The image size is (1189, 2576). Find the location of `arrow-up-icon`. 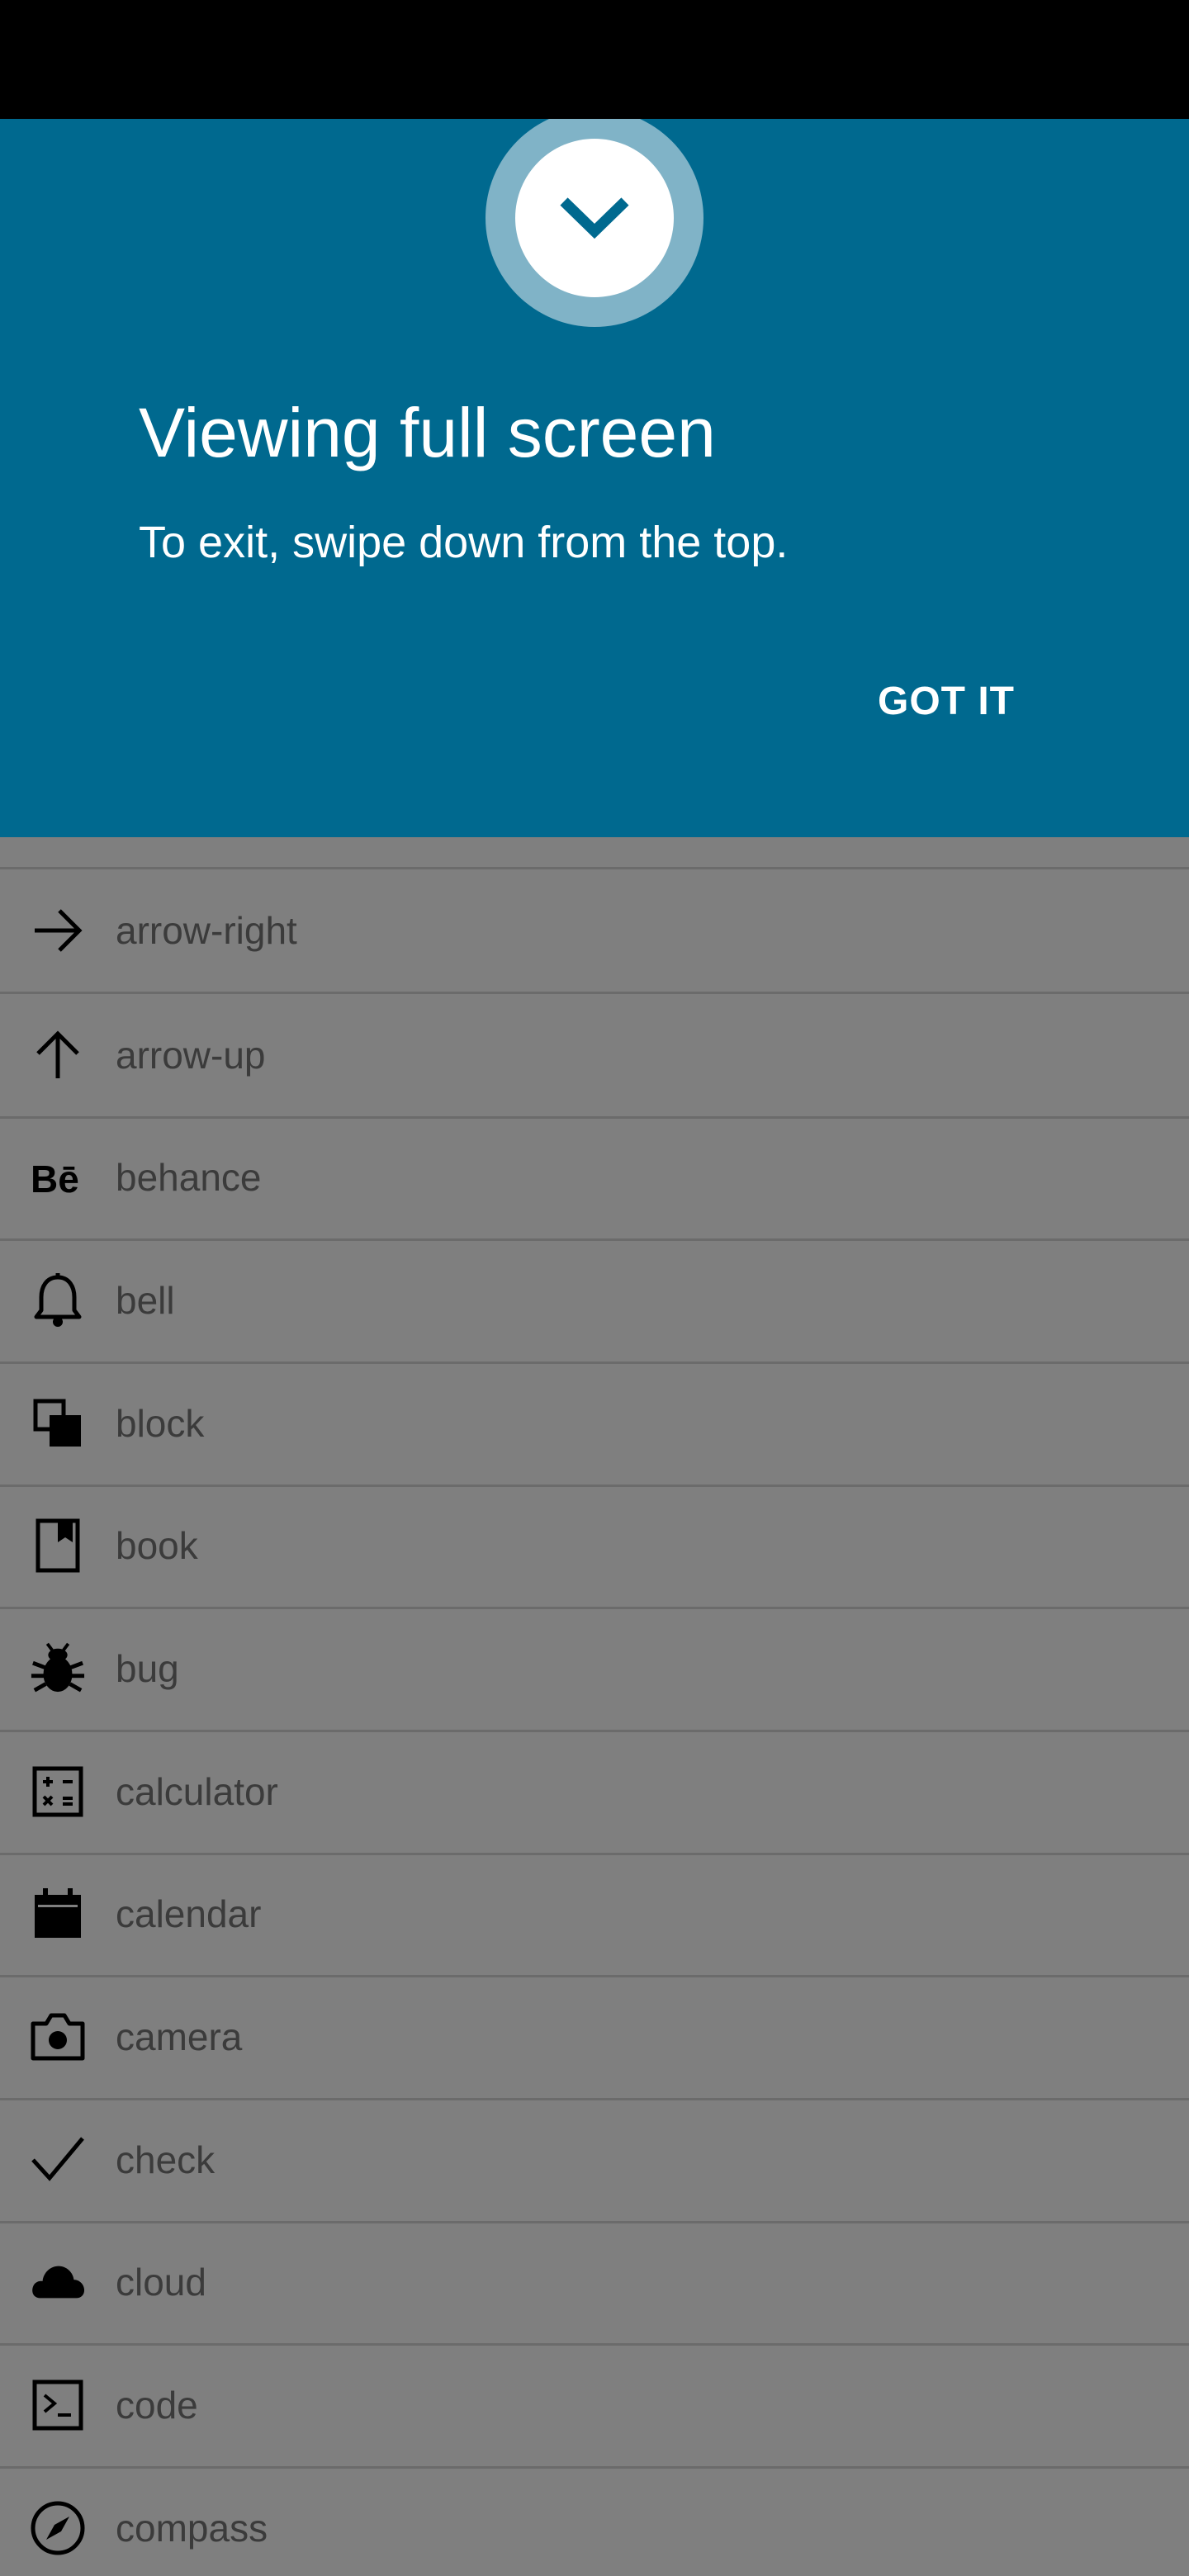

arrow-up-icon is located at coordinates (58, 1055).